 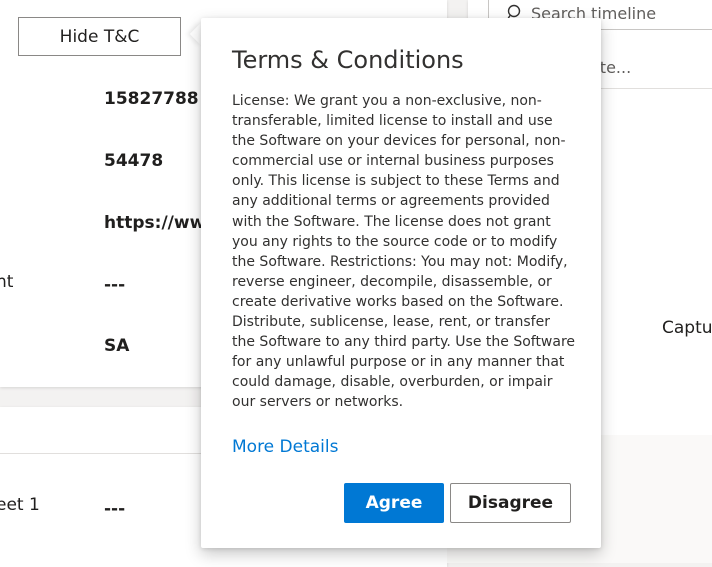 What do you see at coordinates (348, 60) in the screenshot?
I see `popup-title: Terms & Conditions` at bounding box center [348, 60].